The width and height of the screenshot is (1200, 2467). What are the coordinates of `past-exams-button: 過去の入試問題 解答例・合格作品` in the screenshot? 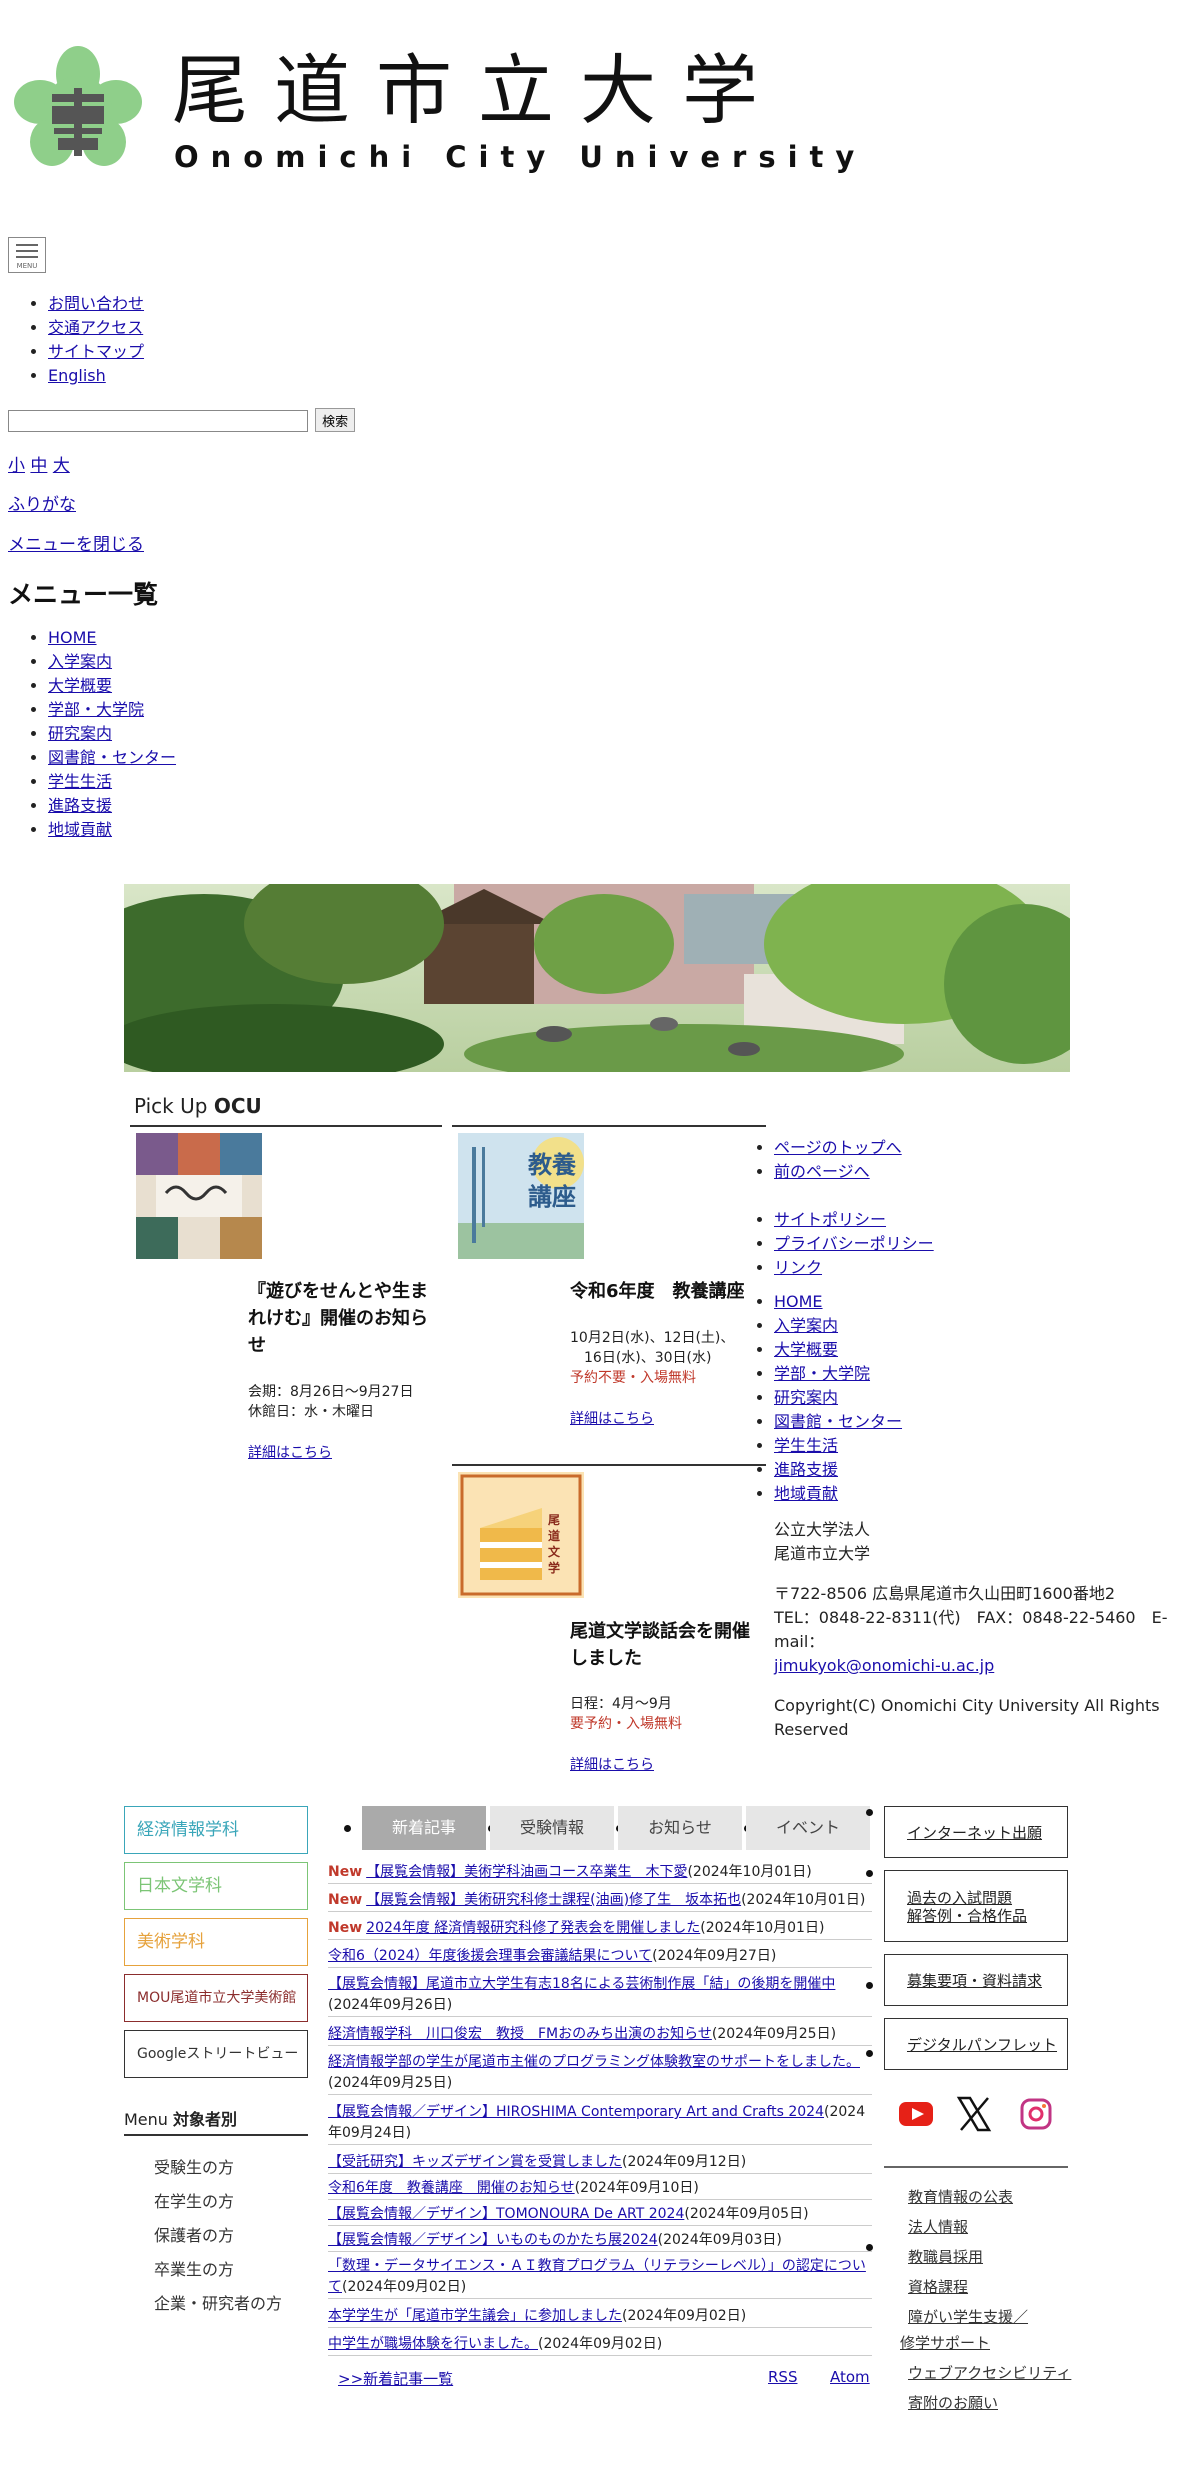 It's located at (976, 1906).